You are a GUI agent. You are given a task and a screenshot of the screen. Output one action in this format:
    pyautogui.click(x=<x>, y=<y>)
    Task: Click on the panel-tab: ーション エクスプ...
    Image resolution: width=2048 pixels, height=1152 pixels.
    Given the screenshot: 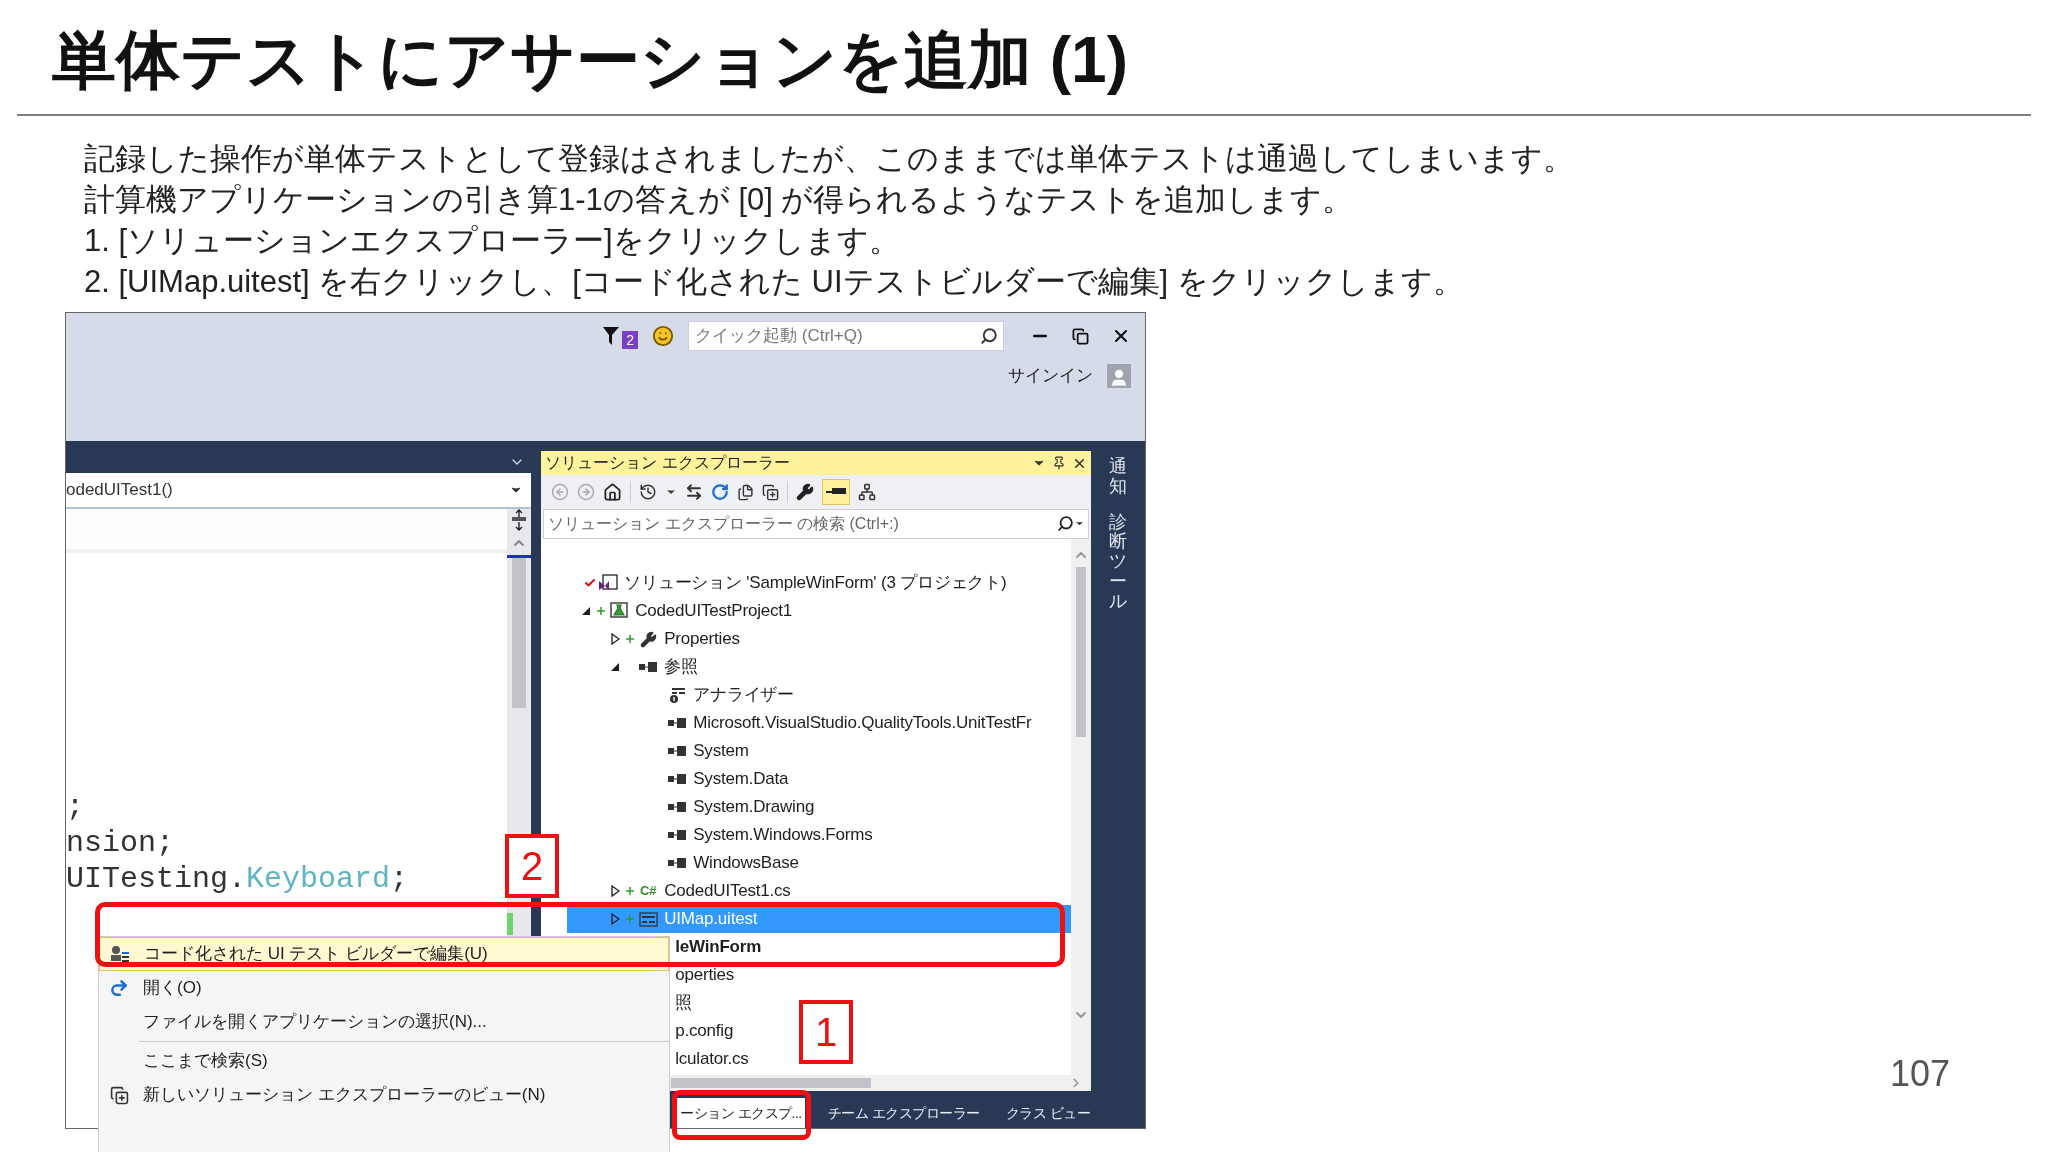 What is the action you would take?
    pyautogui.click(x=741, y=1113)
    